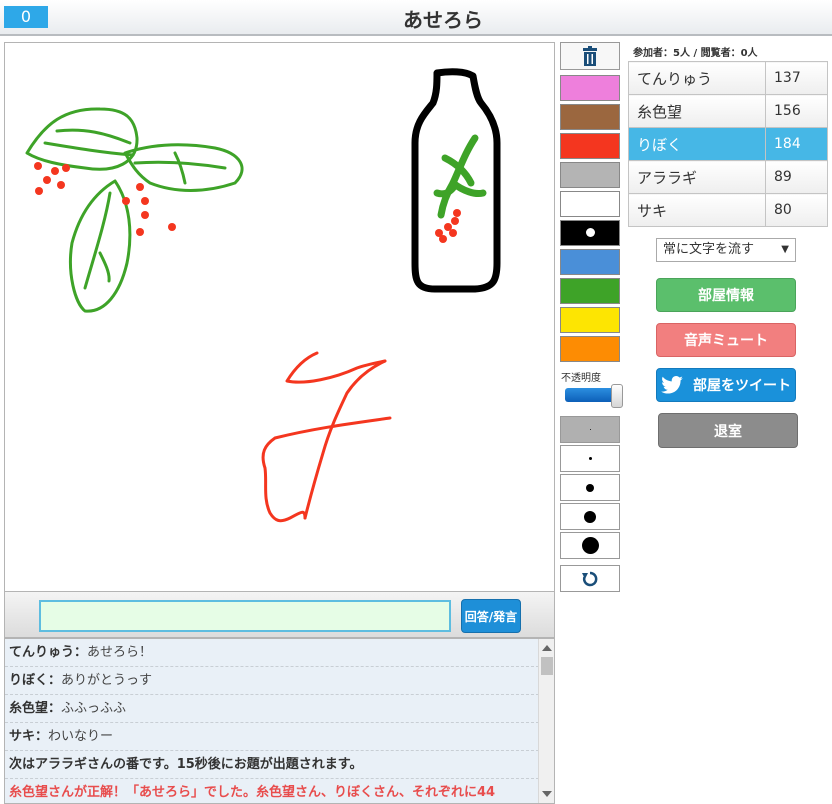 The height and width of the screenshot is (804, 832). Describe the element at coordinates (94, 708) in the screenshot. I see `chat-text: ふふっふふ` at that location.